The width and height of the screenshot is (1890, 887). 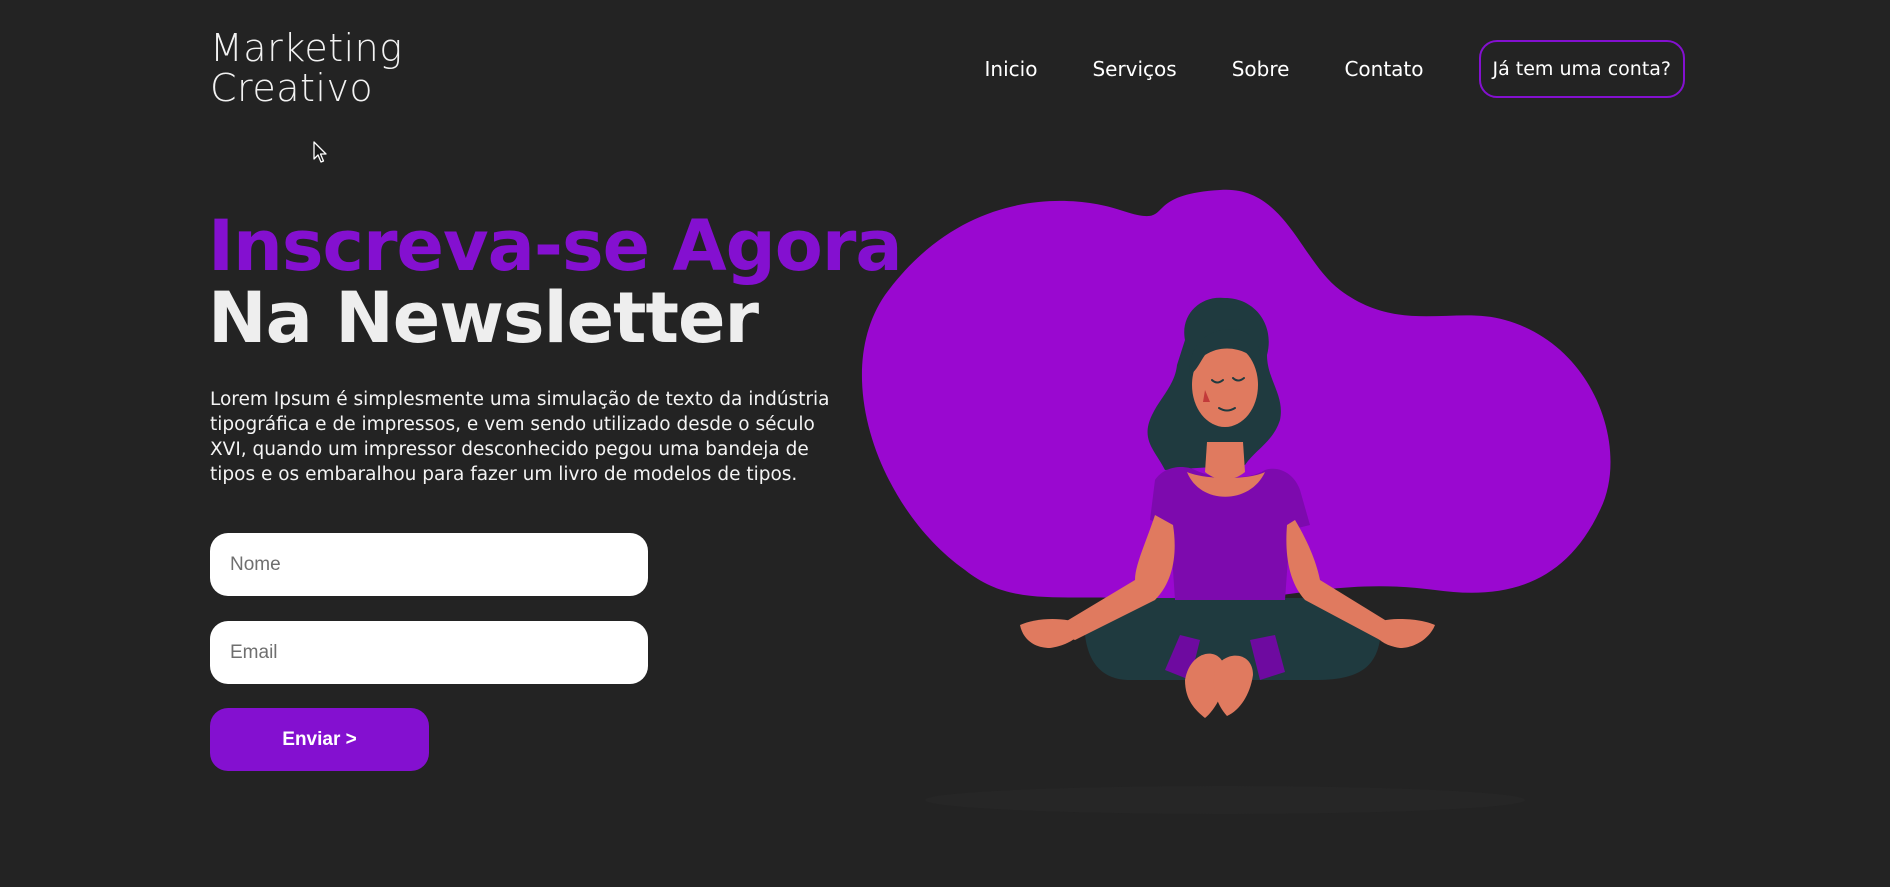 What do you see at coordinates (1134, 69) in the screenshot?
I see `nav-item-servicos: Serviços` at bounding box center [1134, 69].